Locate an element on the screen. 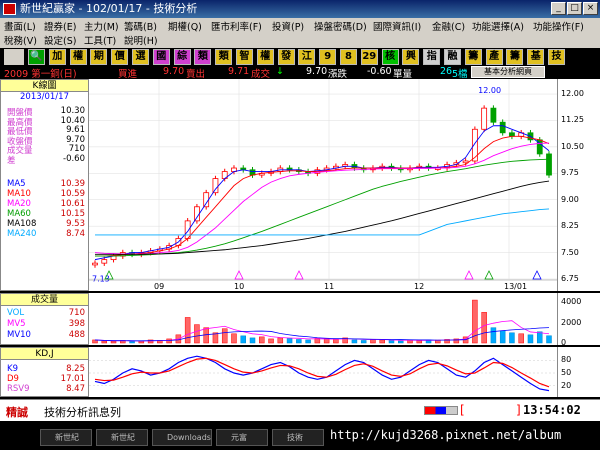 This screenshot has width=600, height=450. maximize-button: □ is located at coordinates (574, 8).